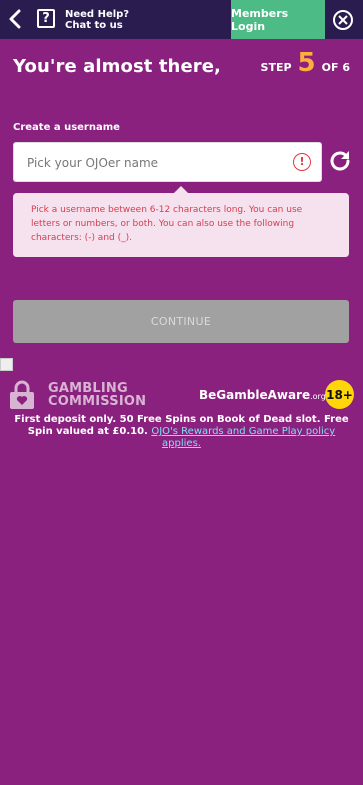  I want to click on help-line-2: Chat to us, so click(94, 25).